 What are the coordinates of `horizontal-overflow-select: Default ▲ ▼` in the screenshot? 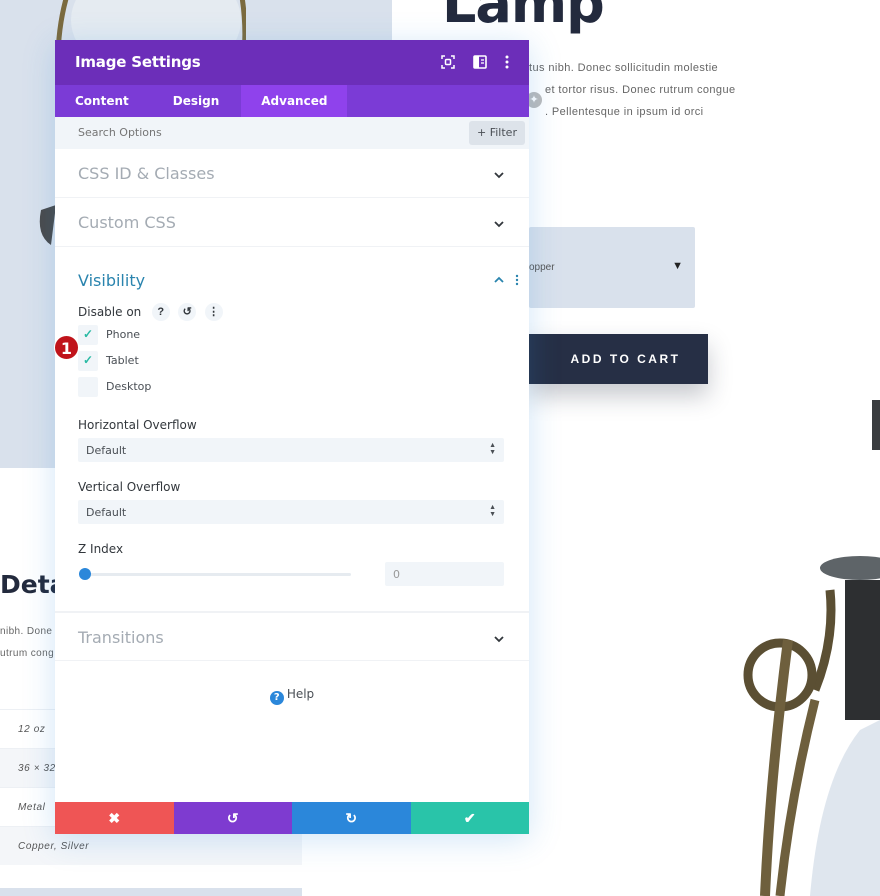 It's located at (291, 450).